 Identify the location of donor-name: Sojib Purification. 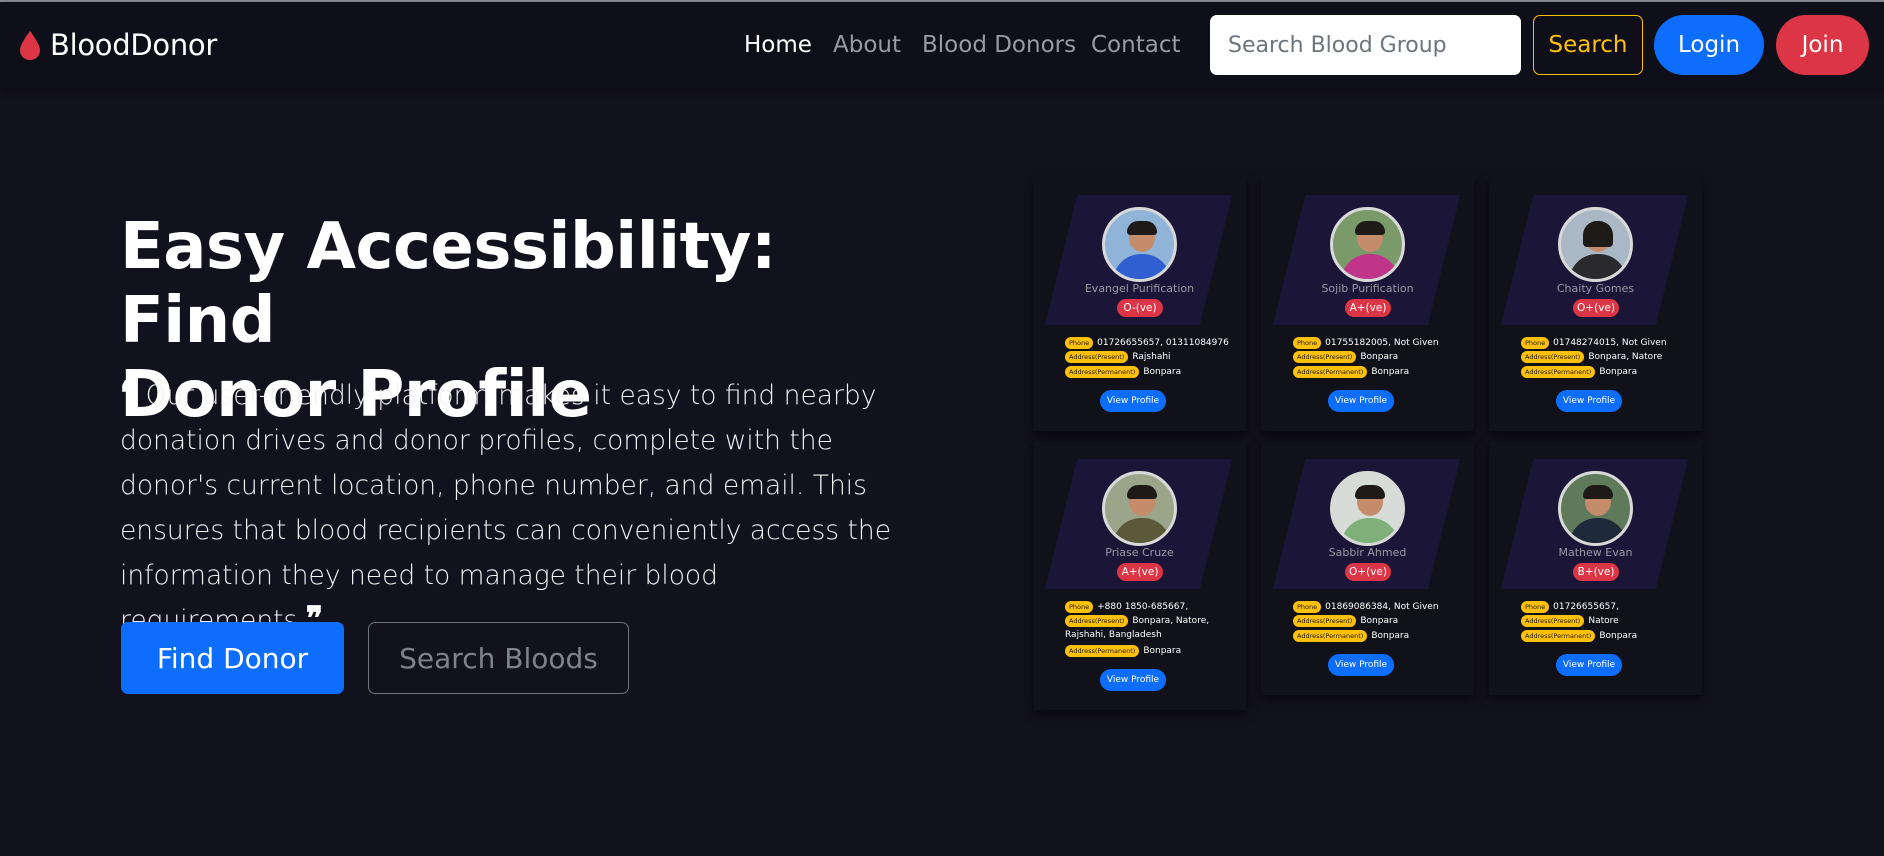
(1367, 288).